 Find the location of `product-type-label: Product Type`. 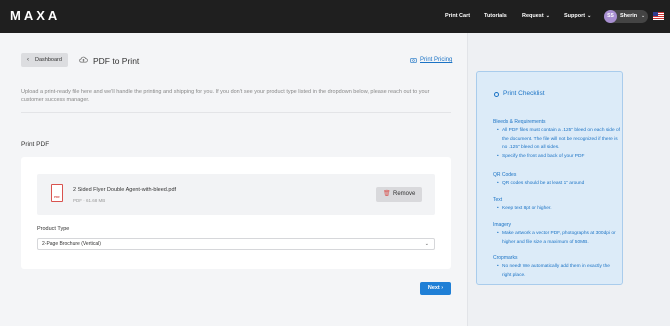

product-type-label: Product Type is located at coordinates (53, 229).